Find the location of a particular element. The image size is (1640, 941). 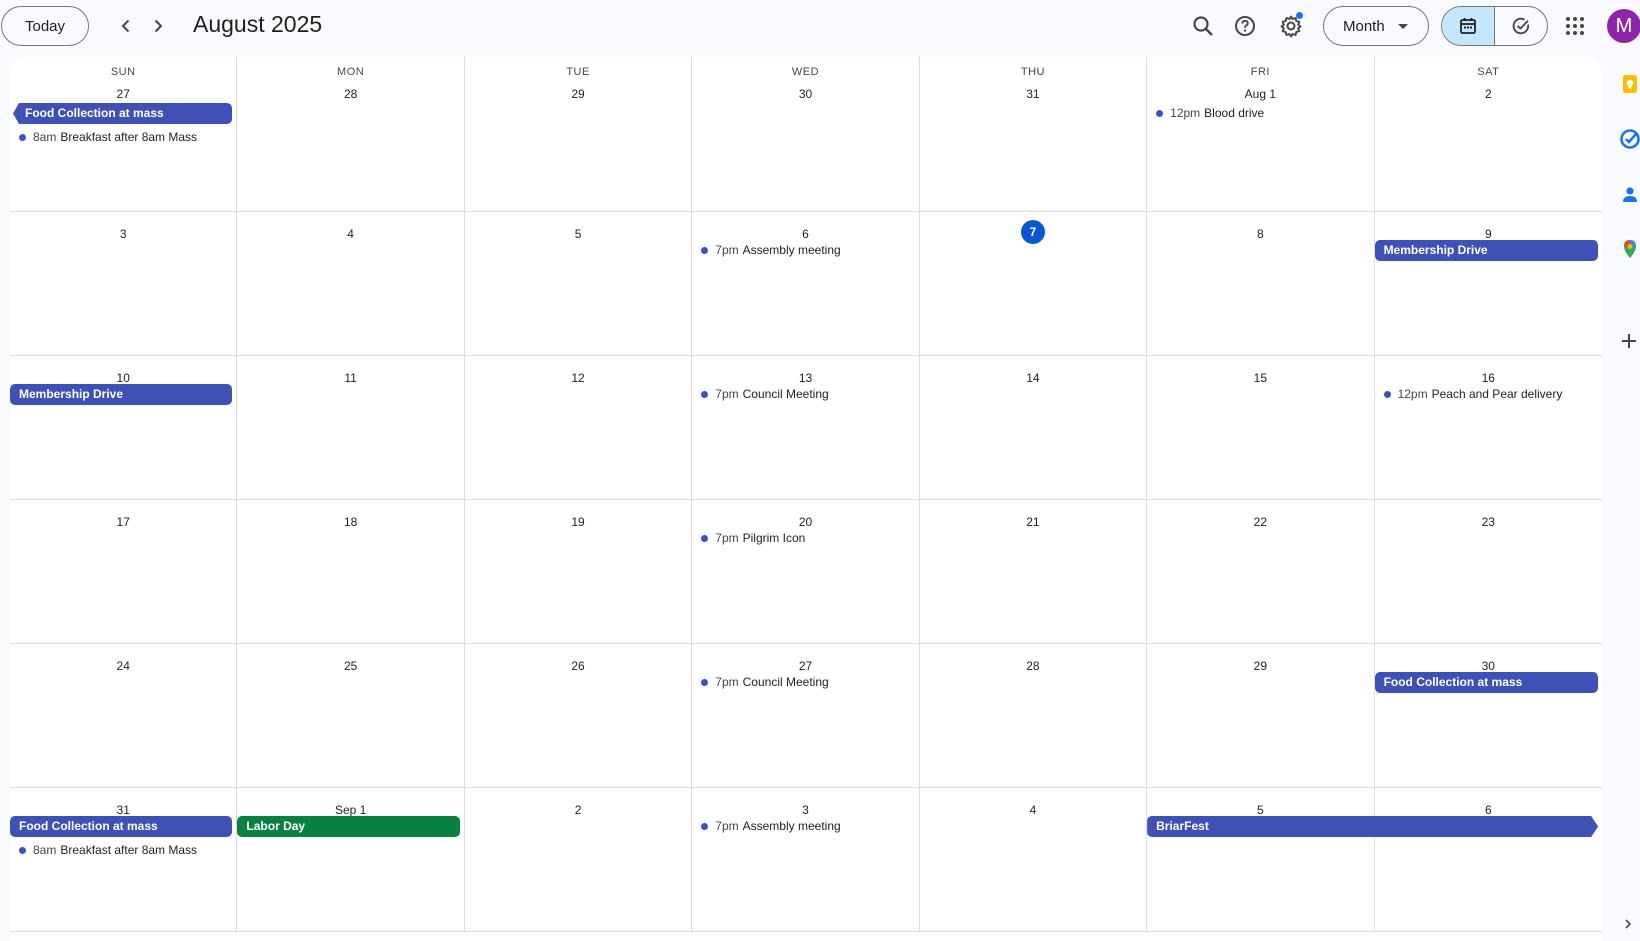

day-cell: TUE 29 is located at coordinates (578, 134).